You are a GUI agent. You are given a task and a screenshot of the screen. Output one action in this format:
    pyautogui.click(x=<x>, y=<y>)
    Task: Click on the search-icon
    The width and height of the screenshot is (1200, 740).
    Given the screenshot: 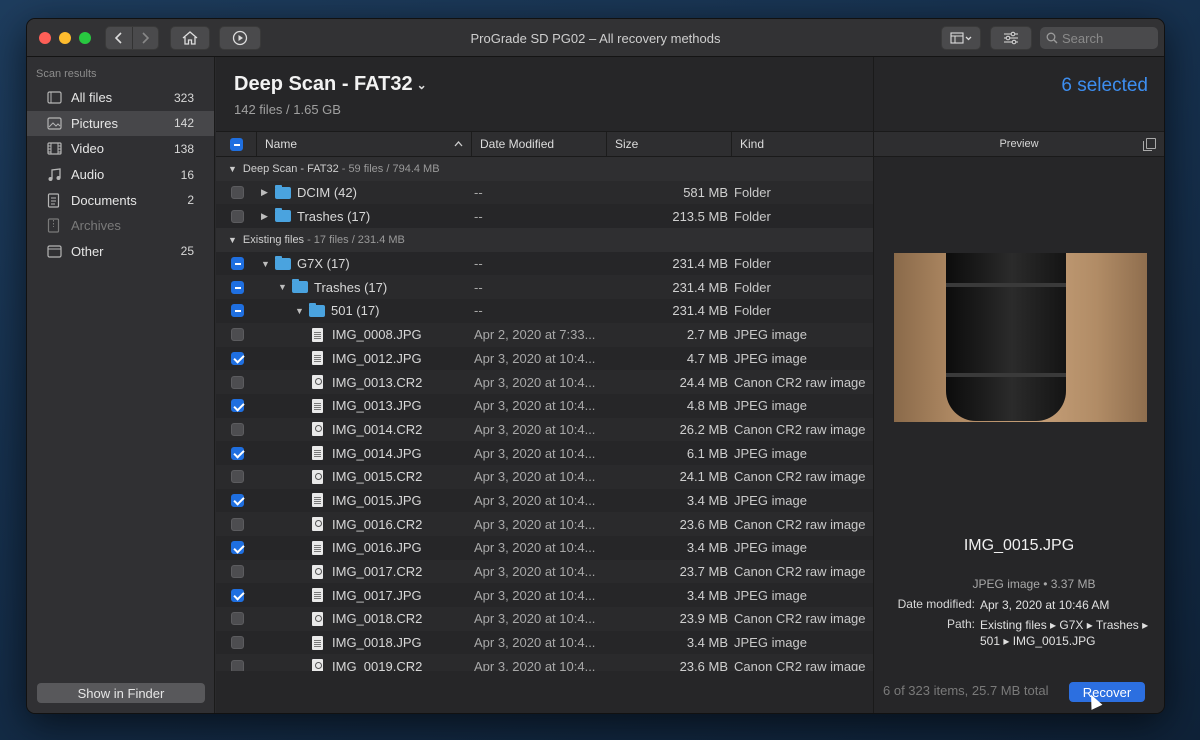 What is the action you would take?
    pyautogui.click(x=1052, y=38)
    